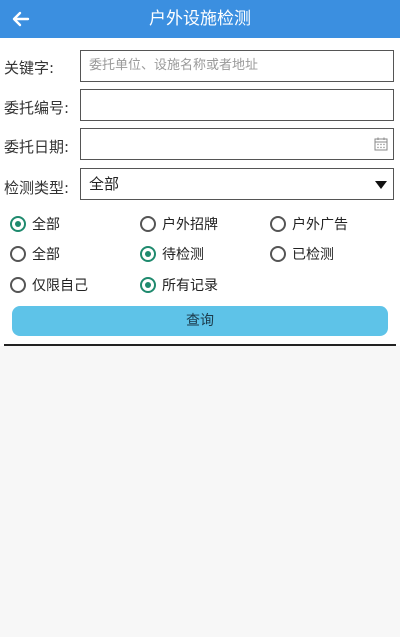 The height and width of the screenshot is (637, 400). What do you see at coordinates (104, 184) in the screenshot?
I see `type-select-value: 全部` at bounding box center [104, 184].